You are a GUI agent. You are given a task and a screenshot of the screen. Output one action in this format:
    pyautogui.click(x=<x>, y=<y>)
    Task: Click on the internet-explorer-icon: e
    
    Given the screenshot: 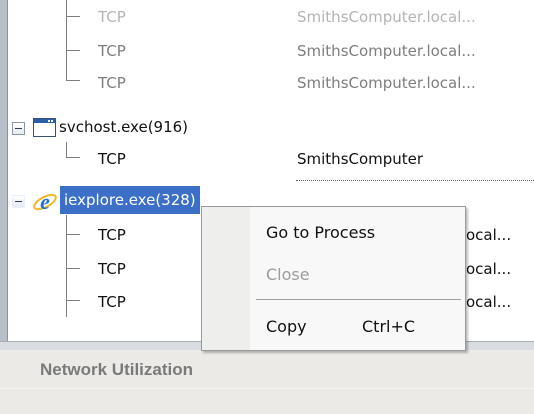 What is the action you would take?
    pyautogui.click(x=45, y=201)
    